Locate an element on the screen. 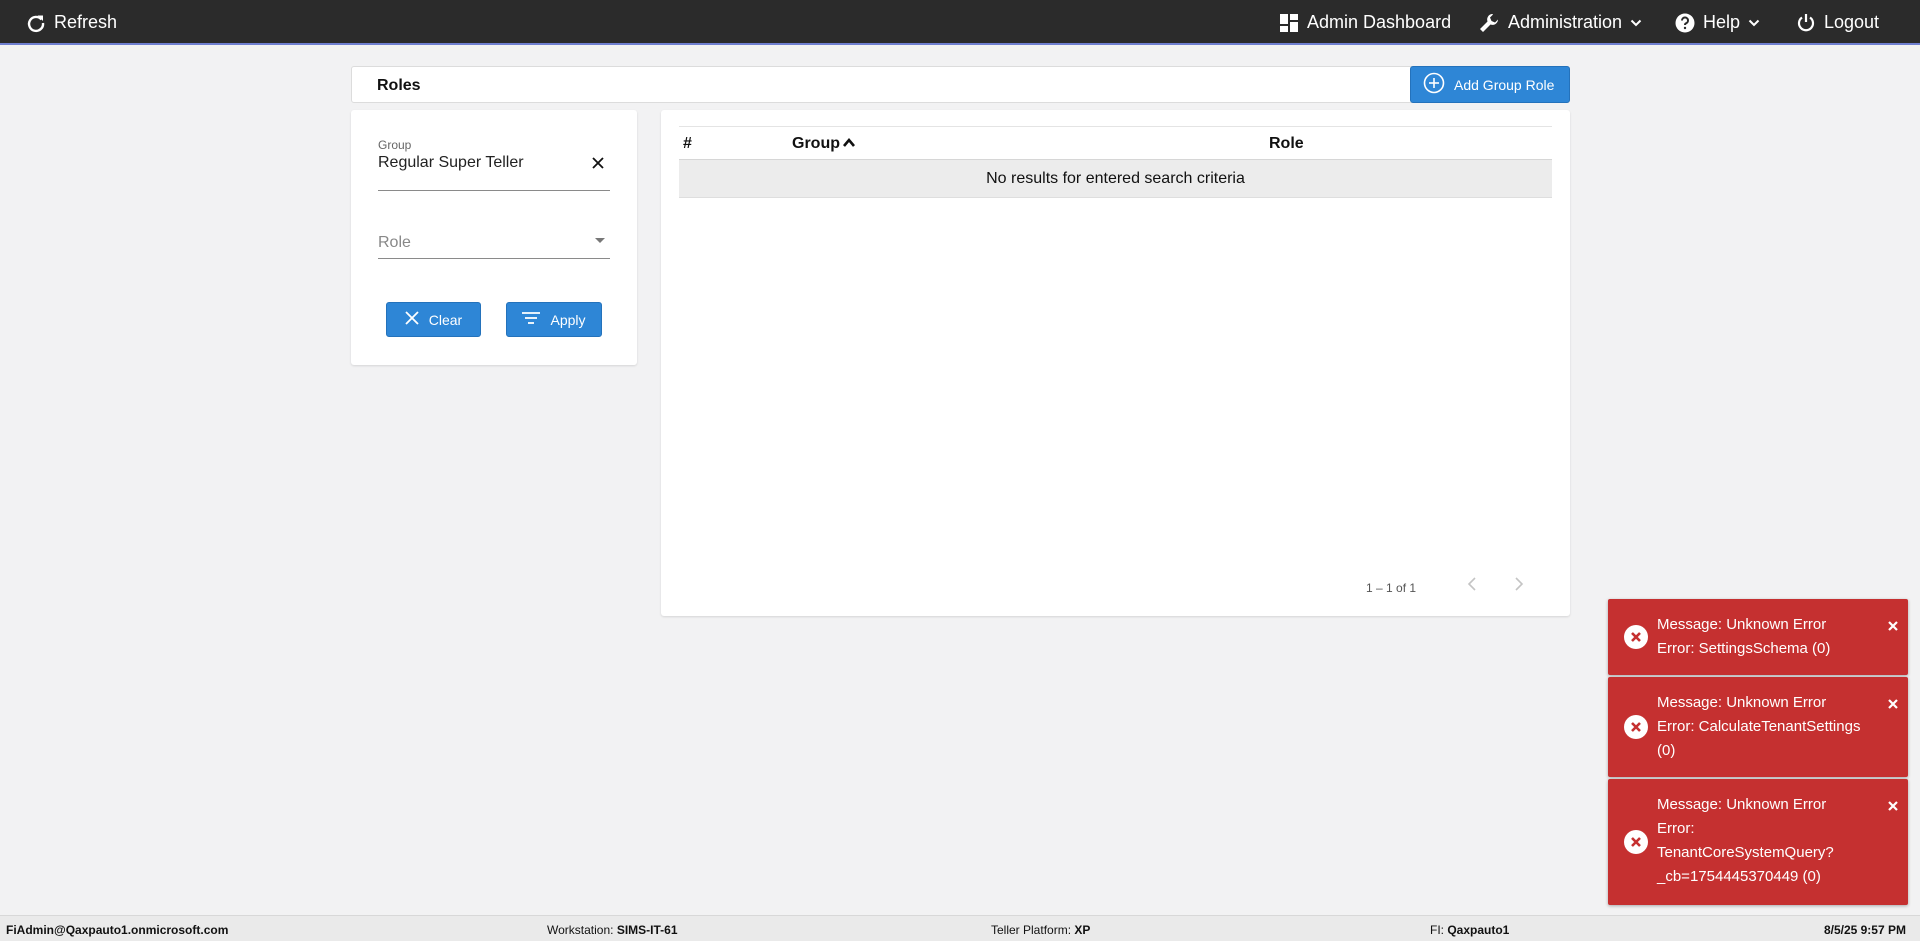 This screenshot has width=1920, height=941. clear-label: Clear is located at coordinates (445, 319).